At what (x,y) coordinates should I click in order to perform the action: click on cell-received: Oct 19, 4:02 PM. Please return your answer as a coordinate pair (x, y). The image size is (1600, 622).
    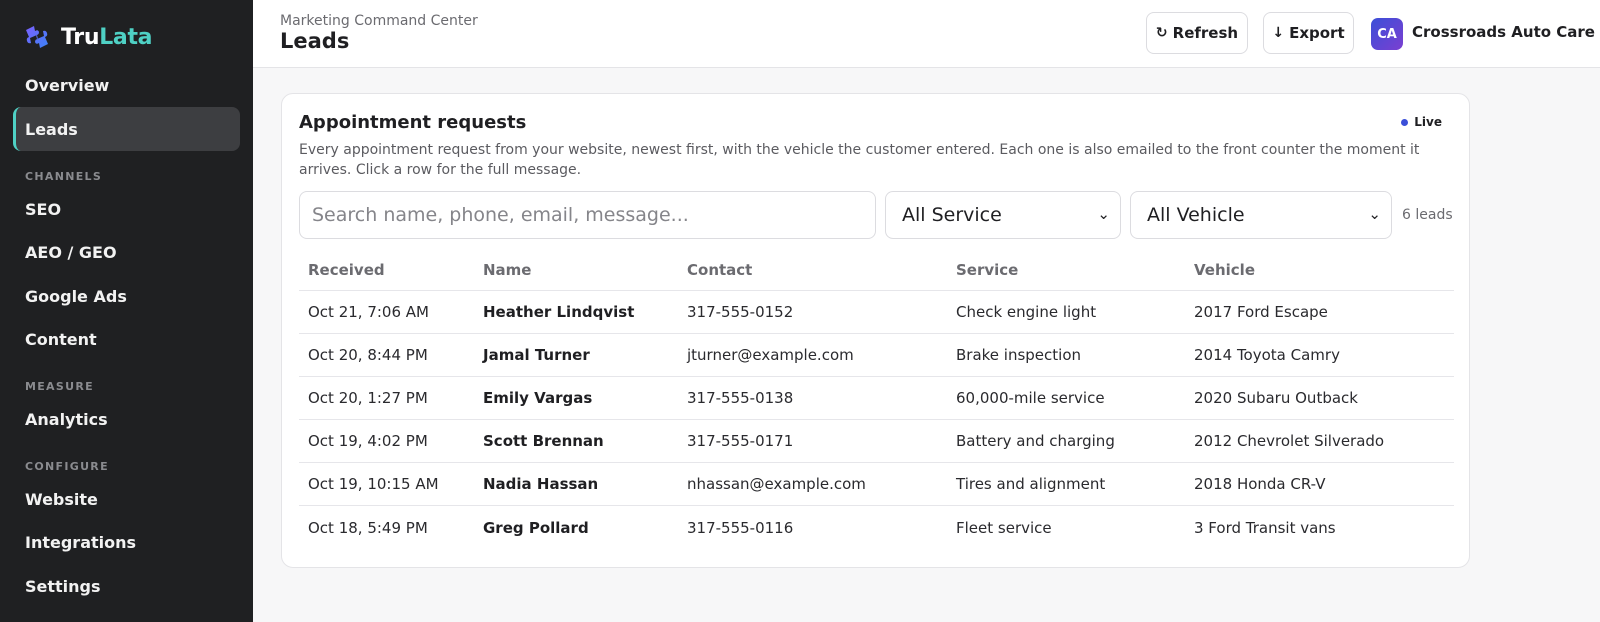
    Looking at the image, I should click on (368, 441).